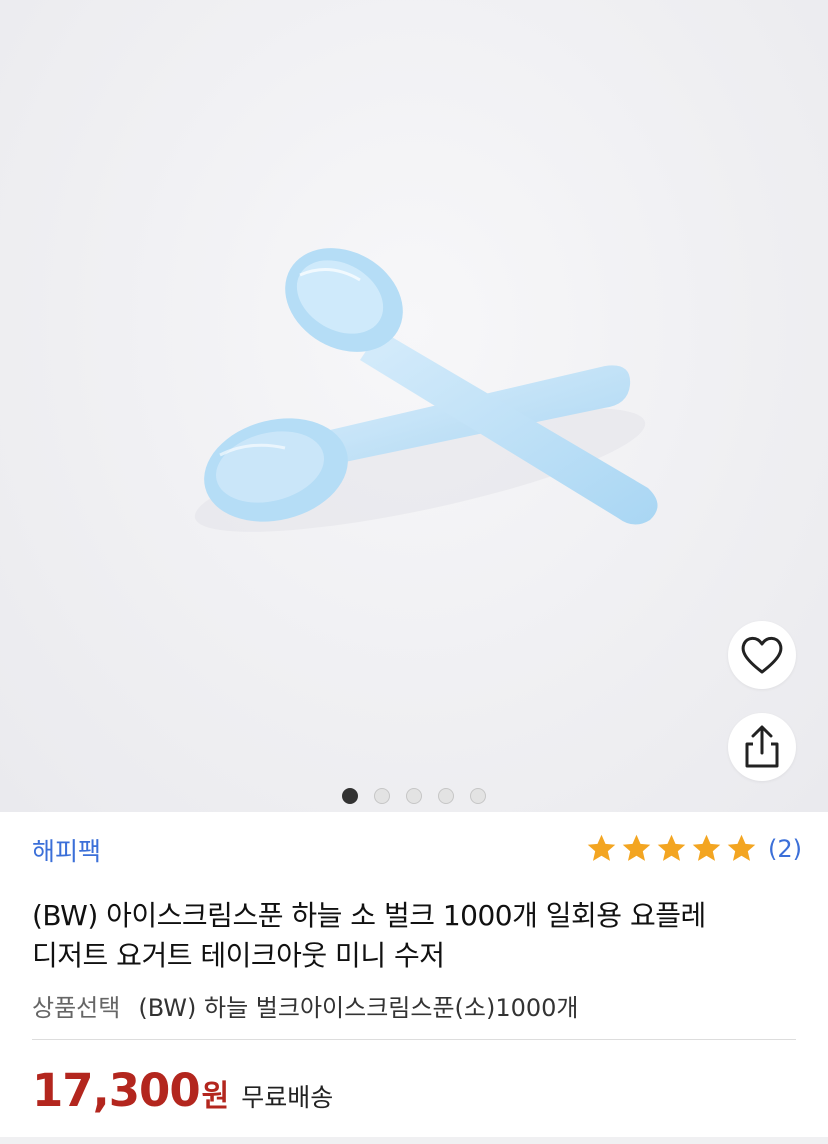  Describe the element at coordinates (287, 1097) in the screenshot. I see `shipping-badge: 무료배송` at that location.